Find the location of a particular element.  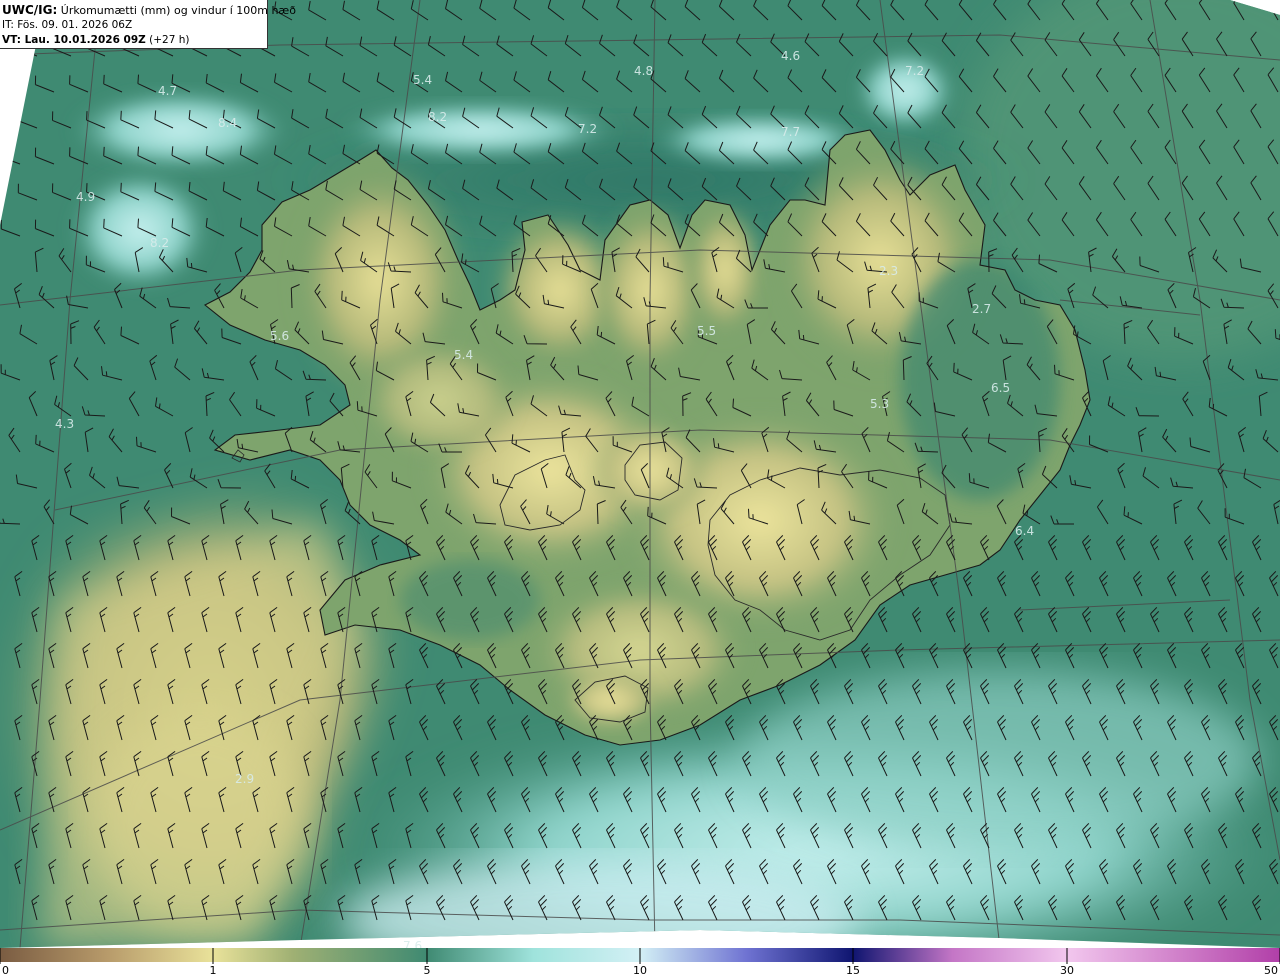

precip-label: 2.7 is located at coordinates (981, 309).